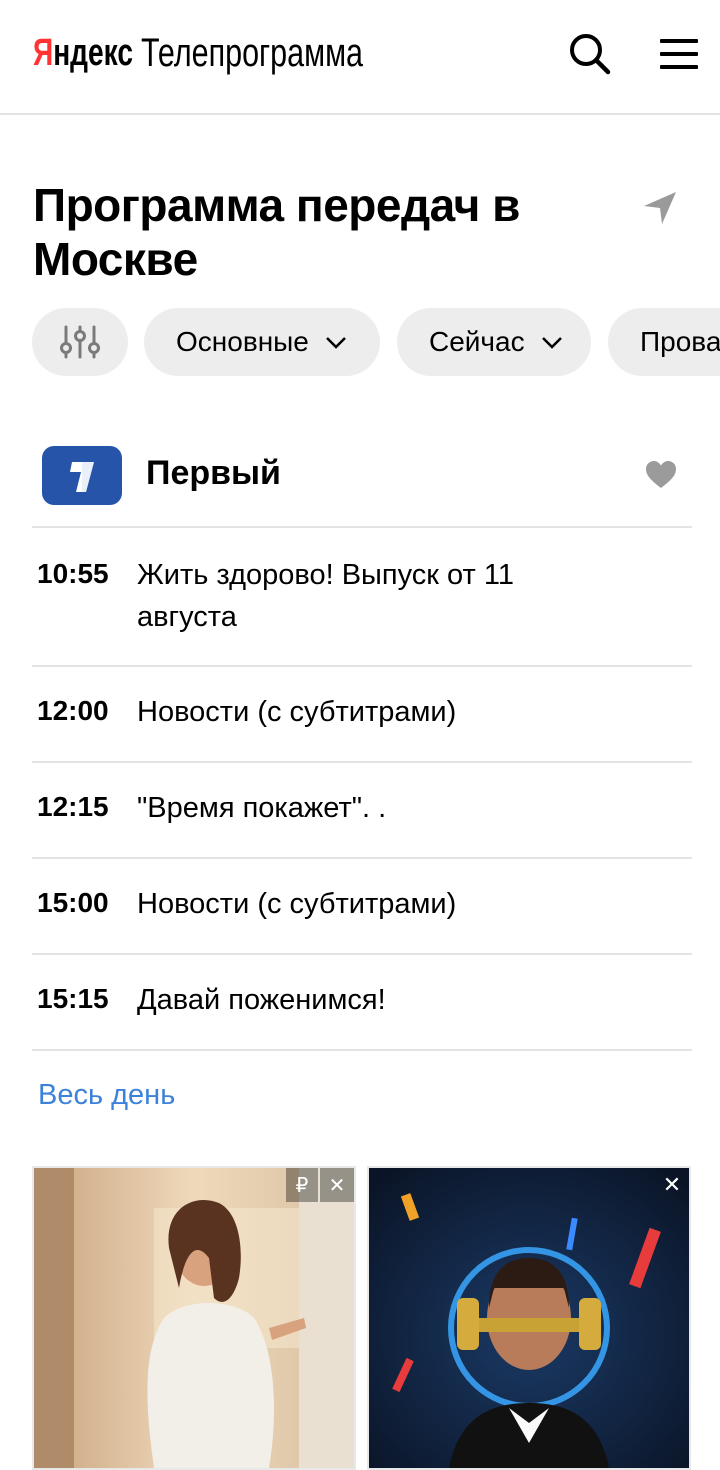 Image resolution: width=720 pixels, height=1470 pixels. I want to click on favorite-button, so click(661, 475).